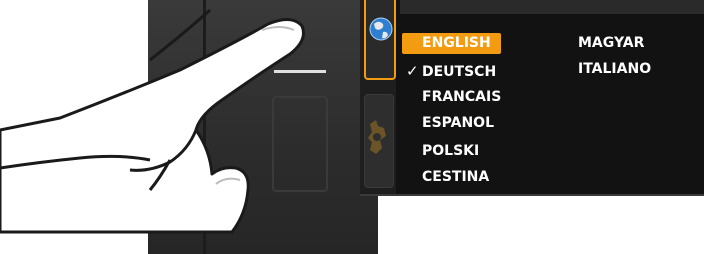 The image size is (704, 254). Describe the element at coordinates (377, 137) in the screenshot. I see `gear-icon` at that location.